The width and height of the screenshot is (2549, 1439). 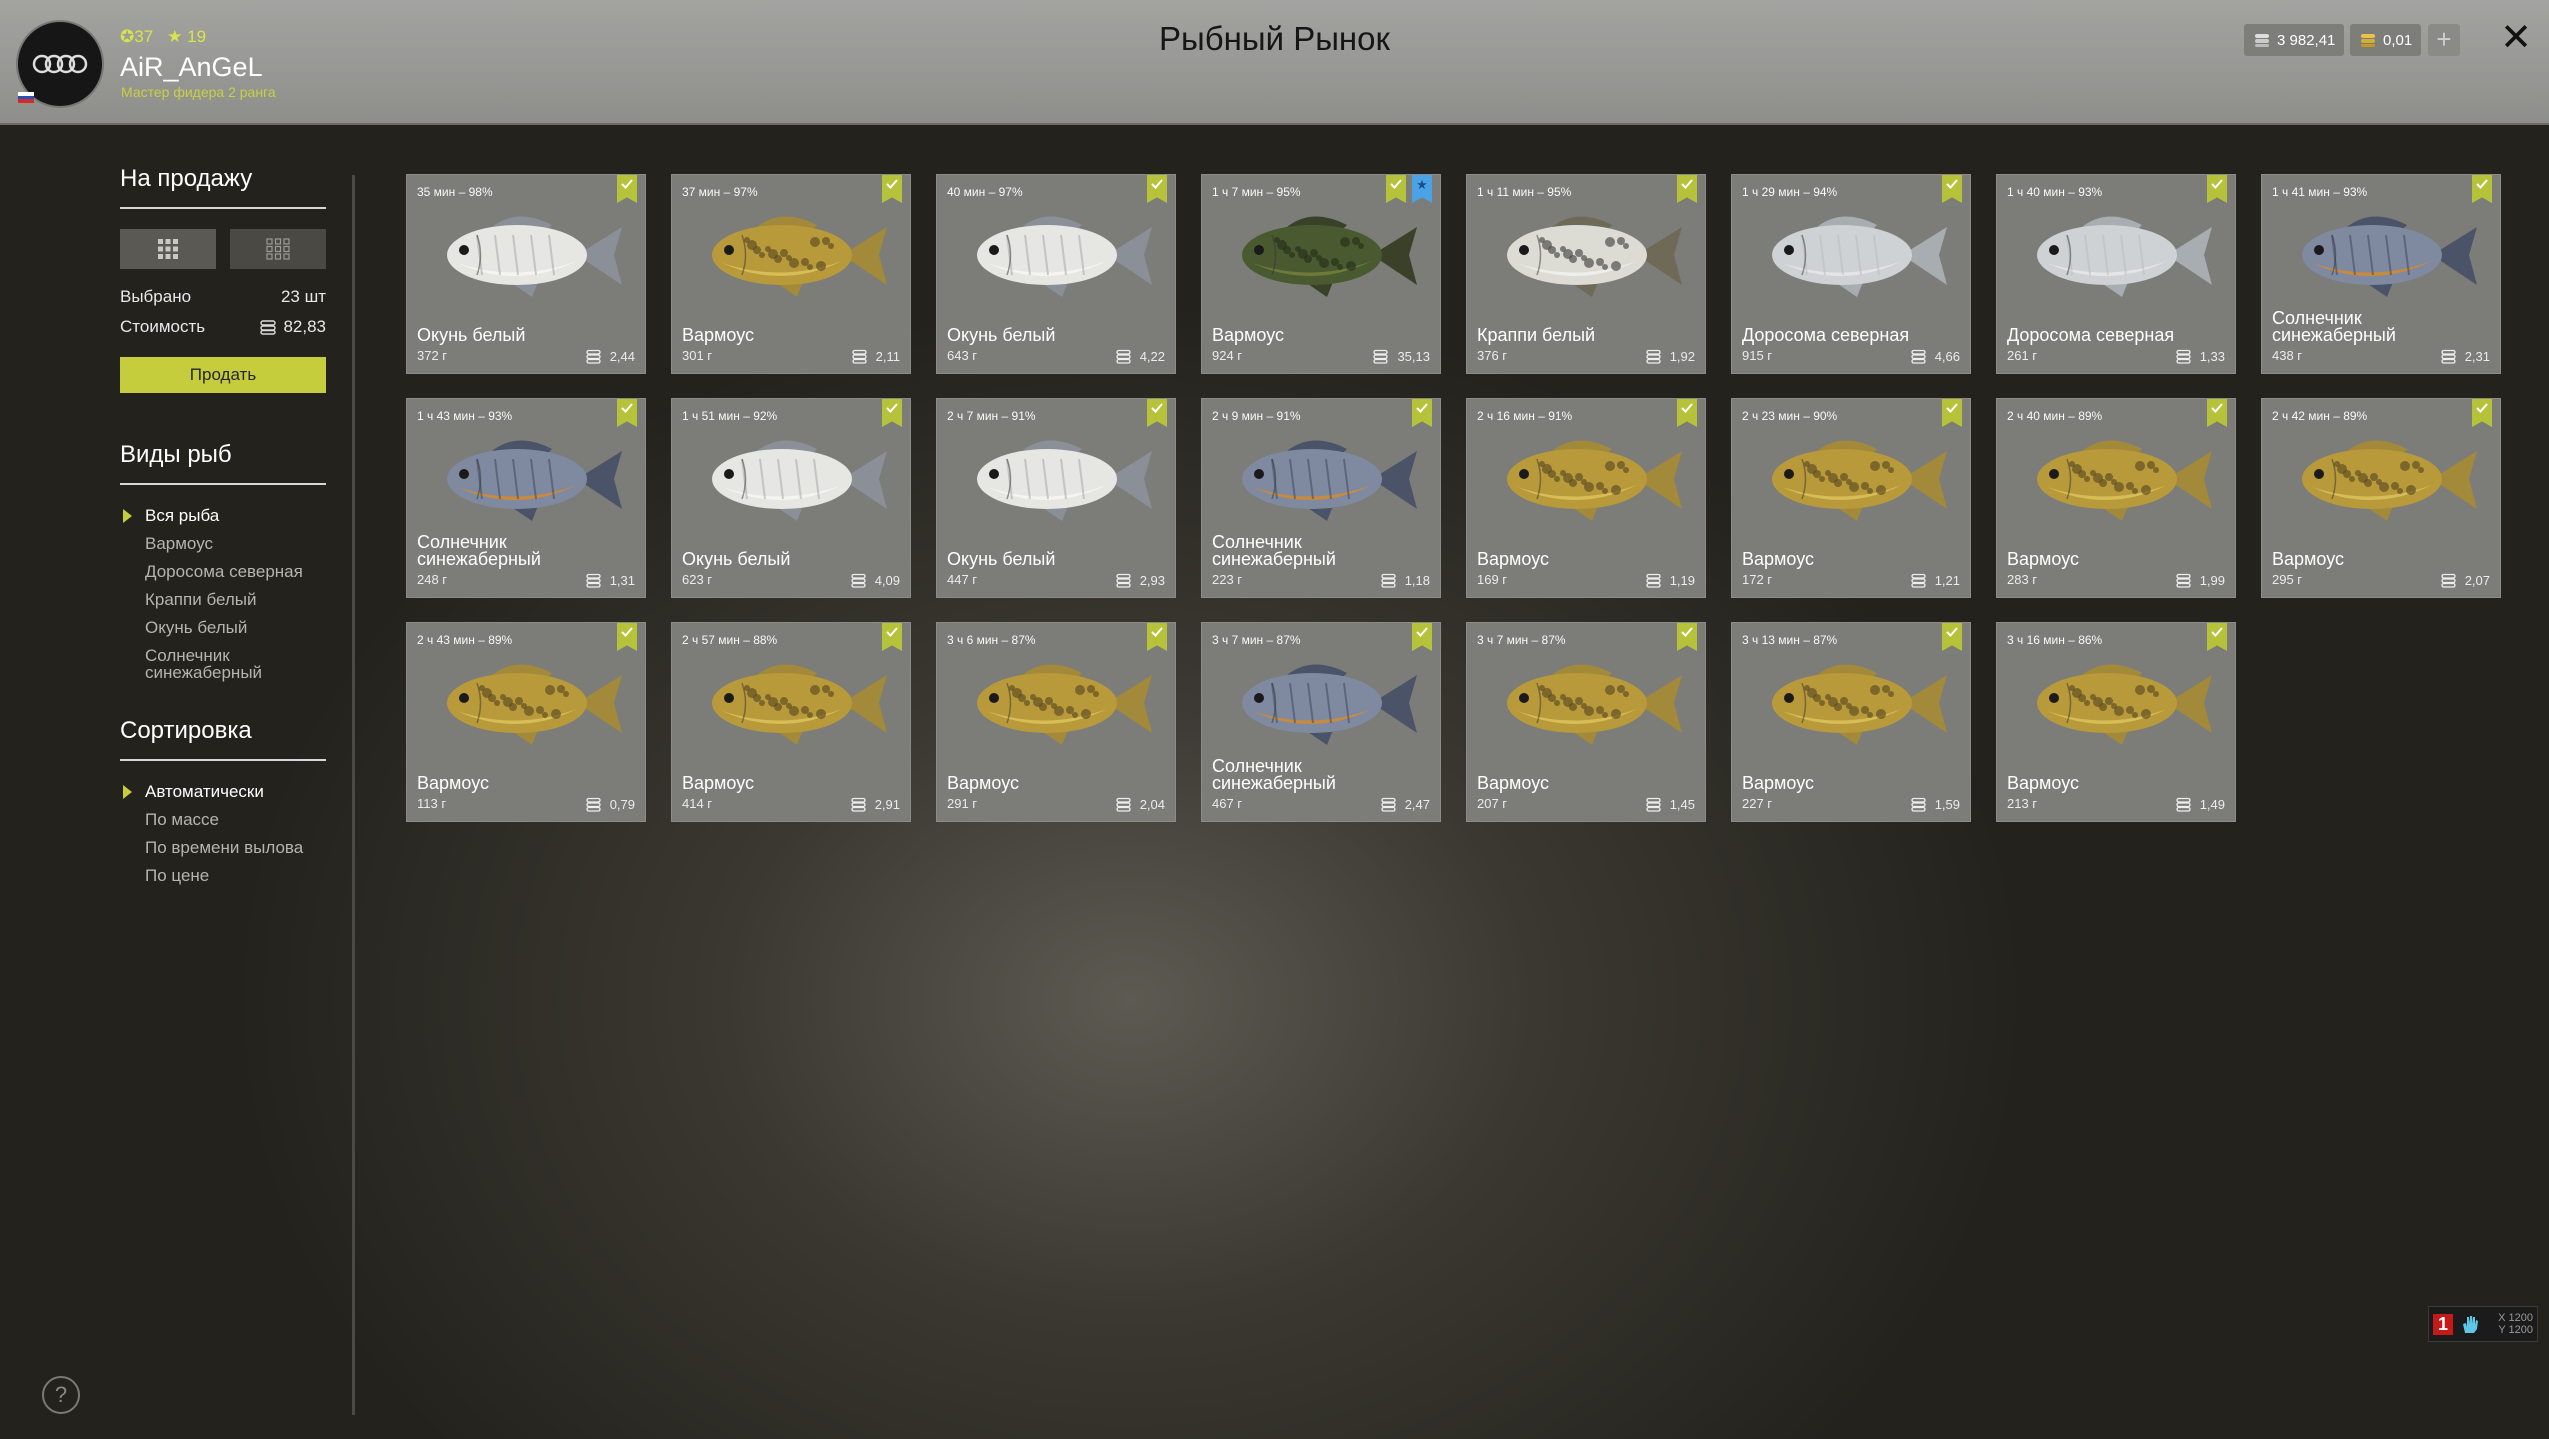 I want to click on fish-card: 40 мин – 97% Окунь белый 643 г 4,22, so click(x=1056, y=274).